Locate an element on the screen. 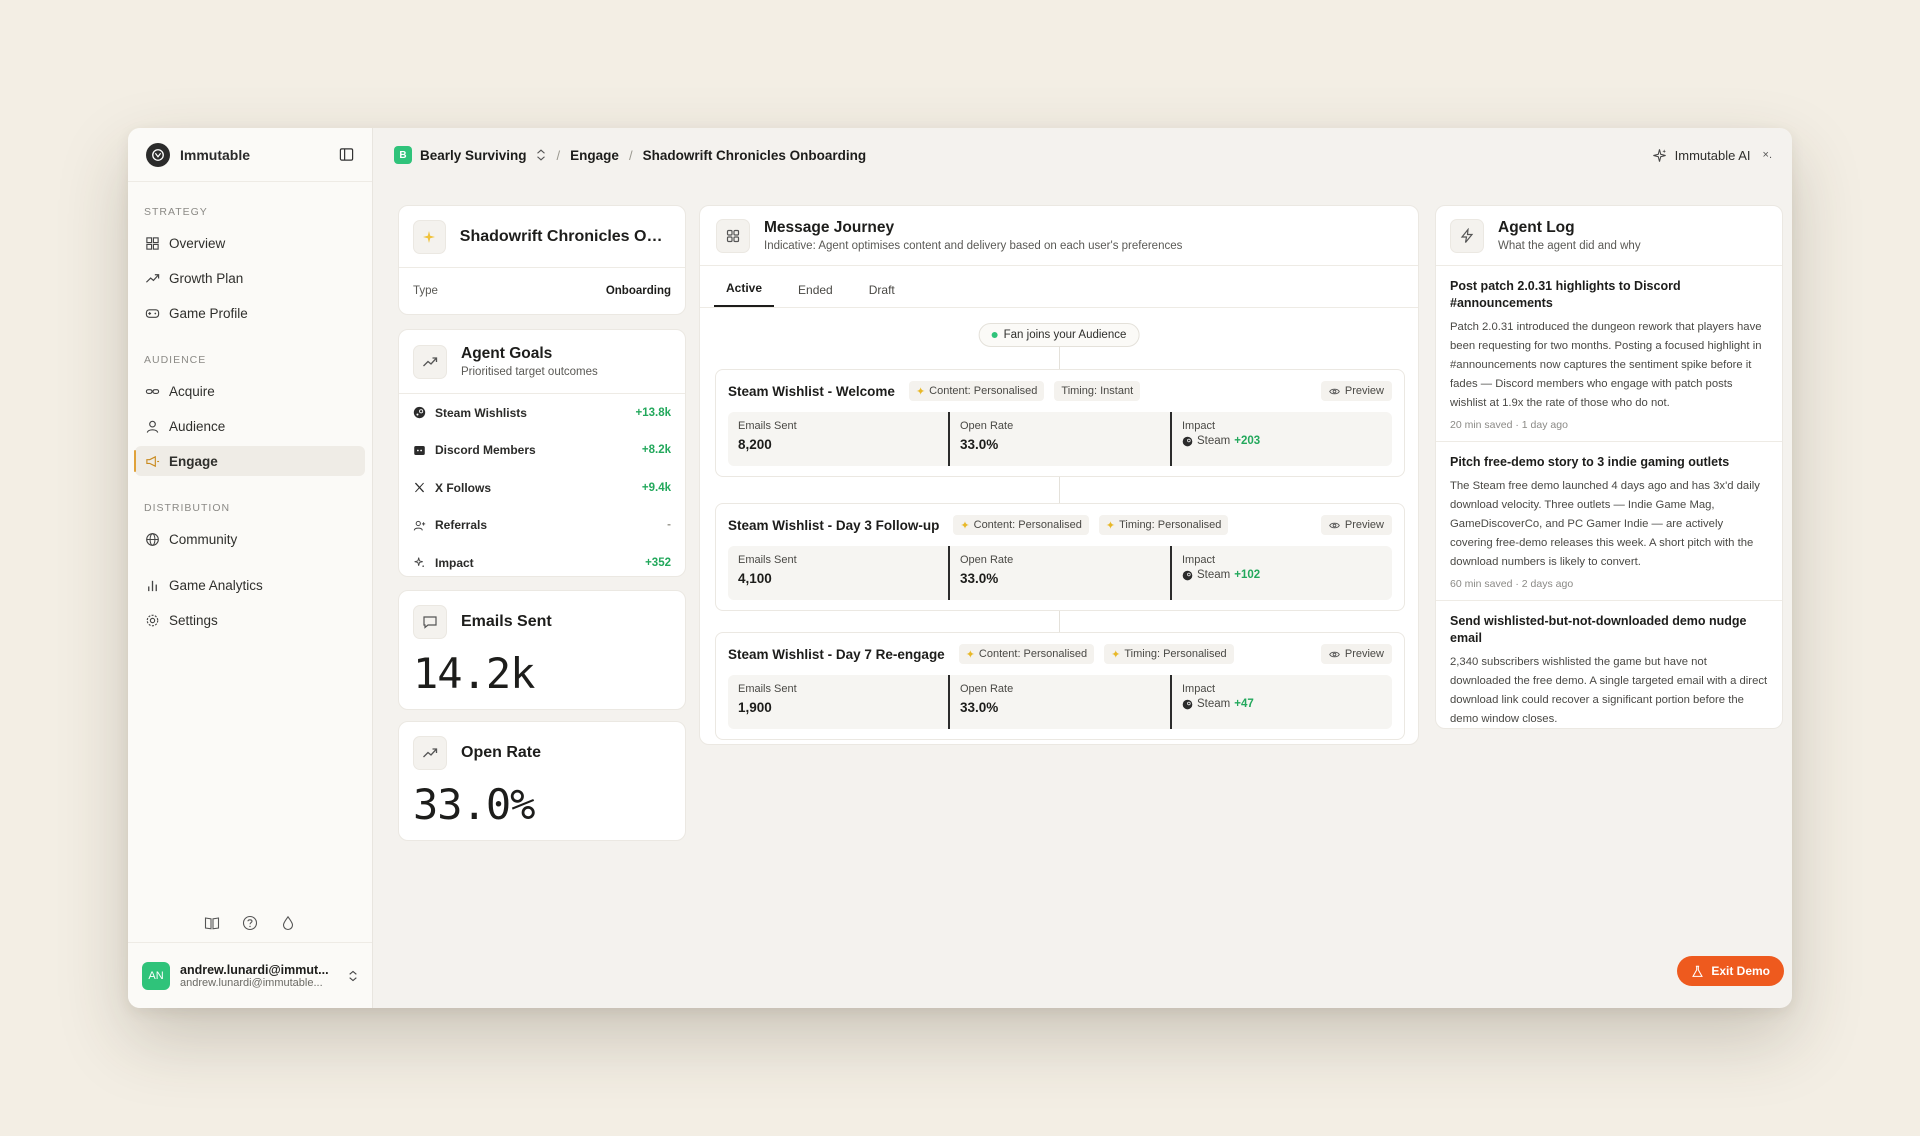 Image resolution: width=1920 pixels, height=1136 pixels. goal-row-steam-wishlists: Steam Wishlists +13.8k is located at coordinates (542, 413).